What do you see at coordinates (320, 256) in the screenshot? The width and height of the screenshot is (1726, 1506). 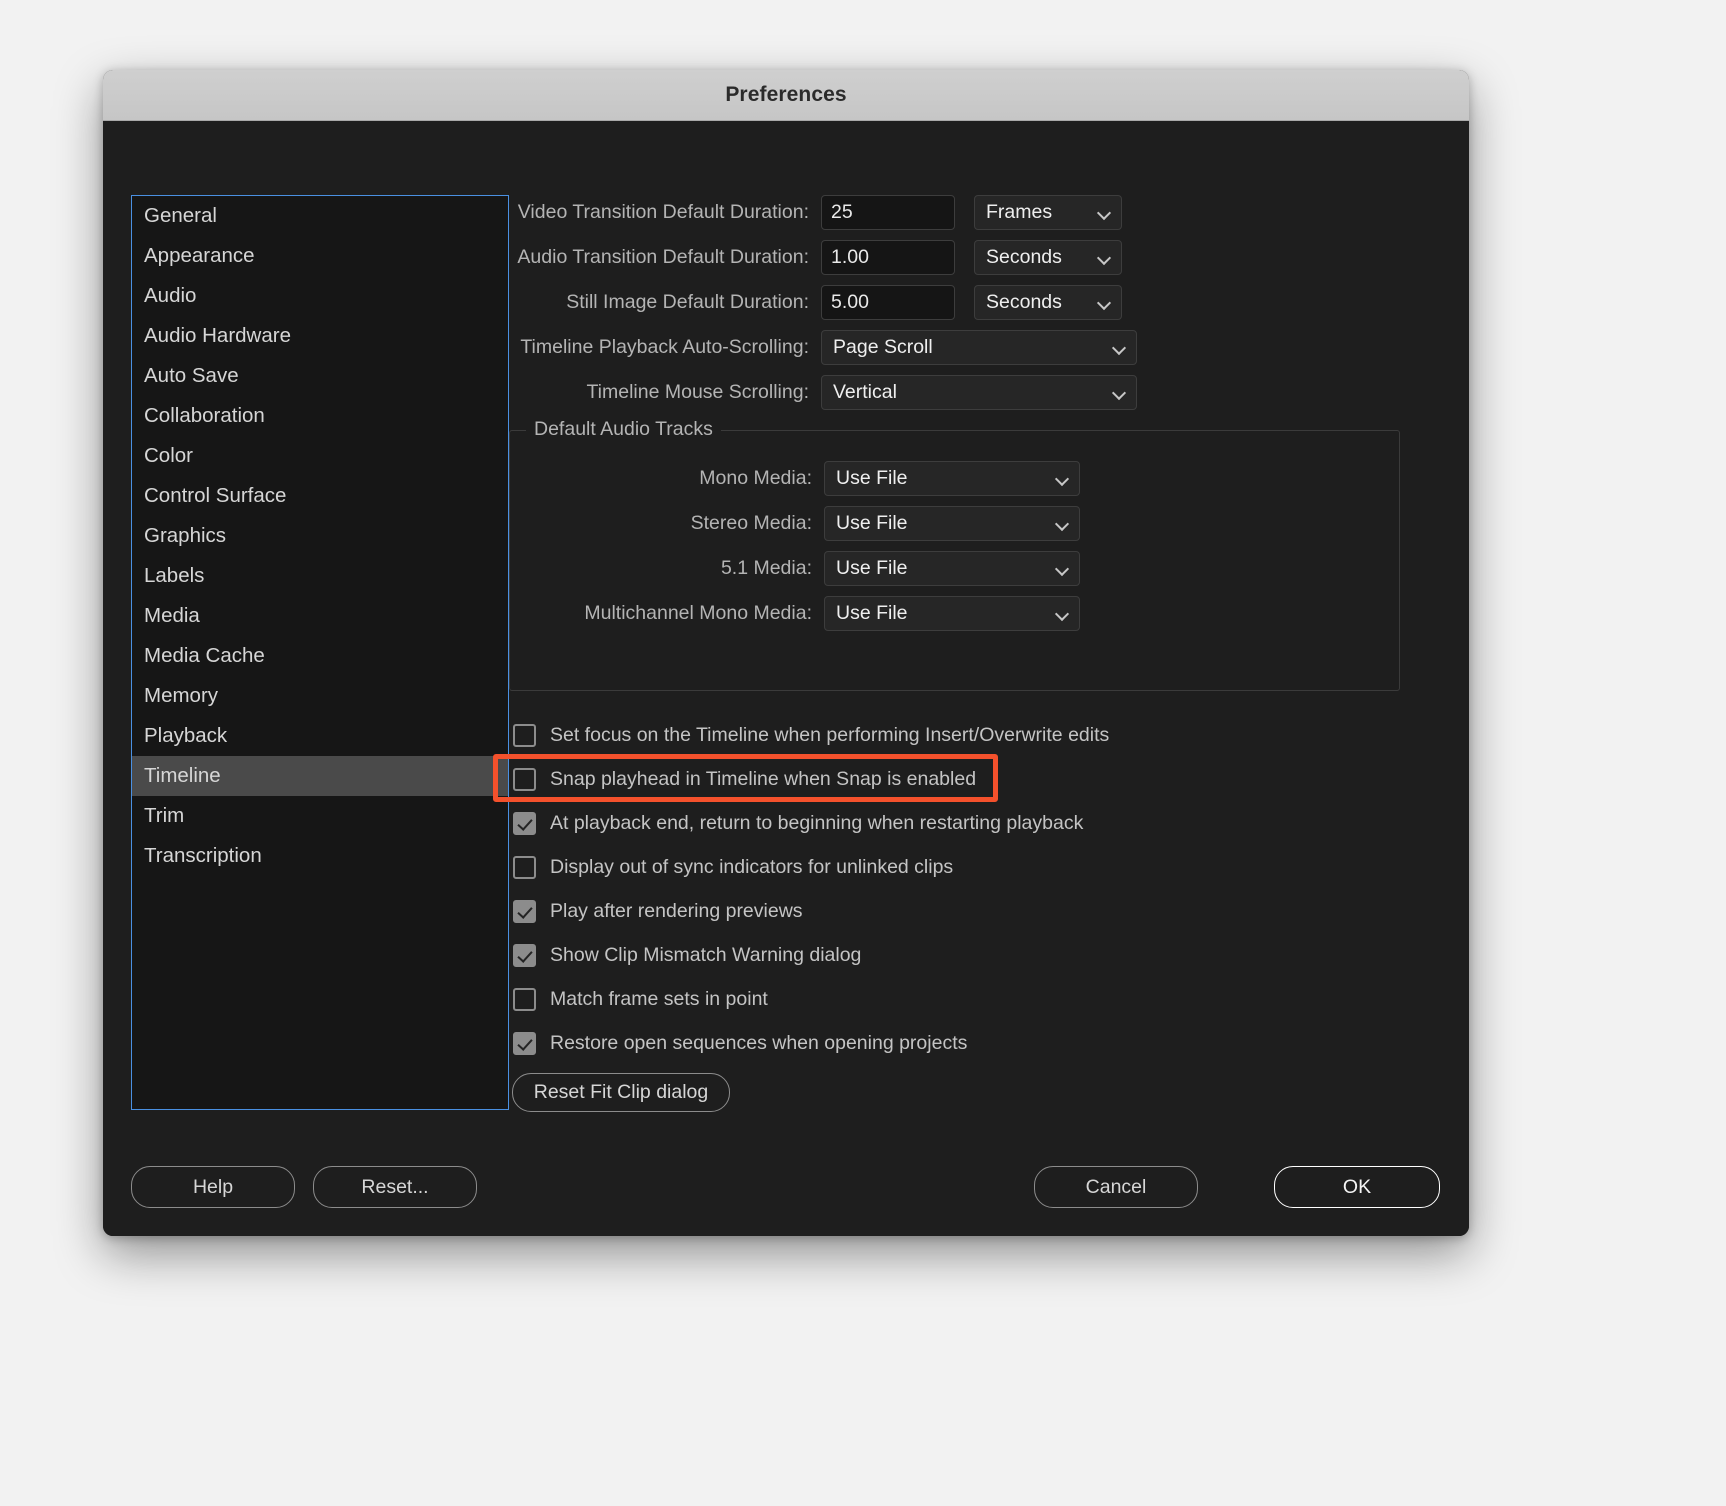 I see `sidebar-item-appearance: Appearance` at bounding box center [320, 256].